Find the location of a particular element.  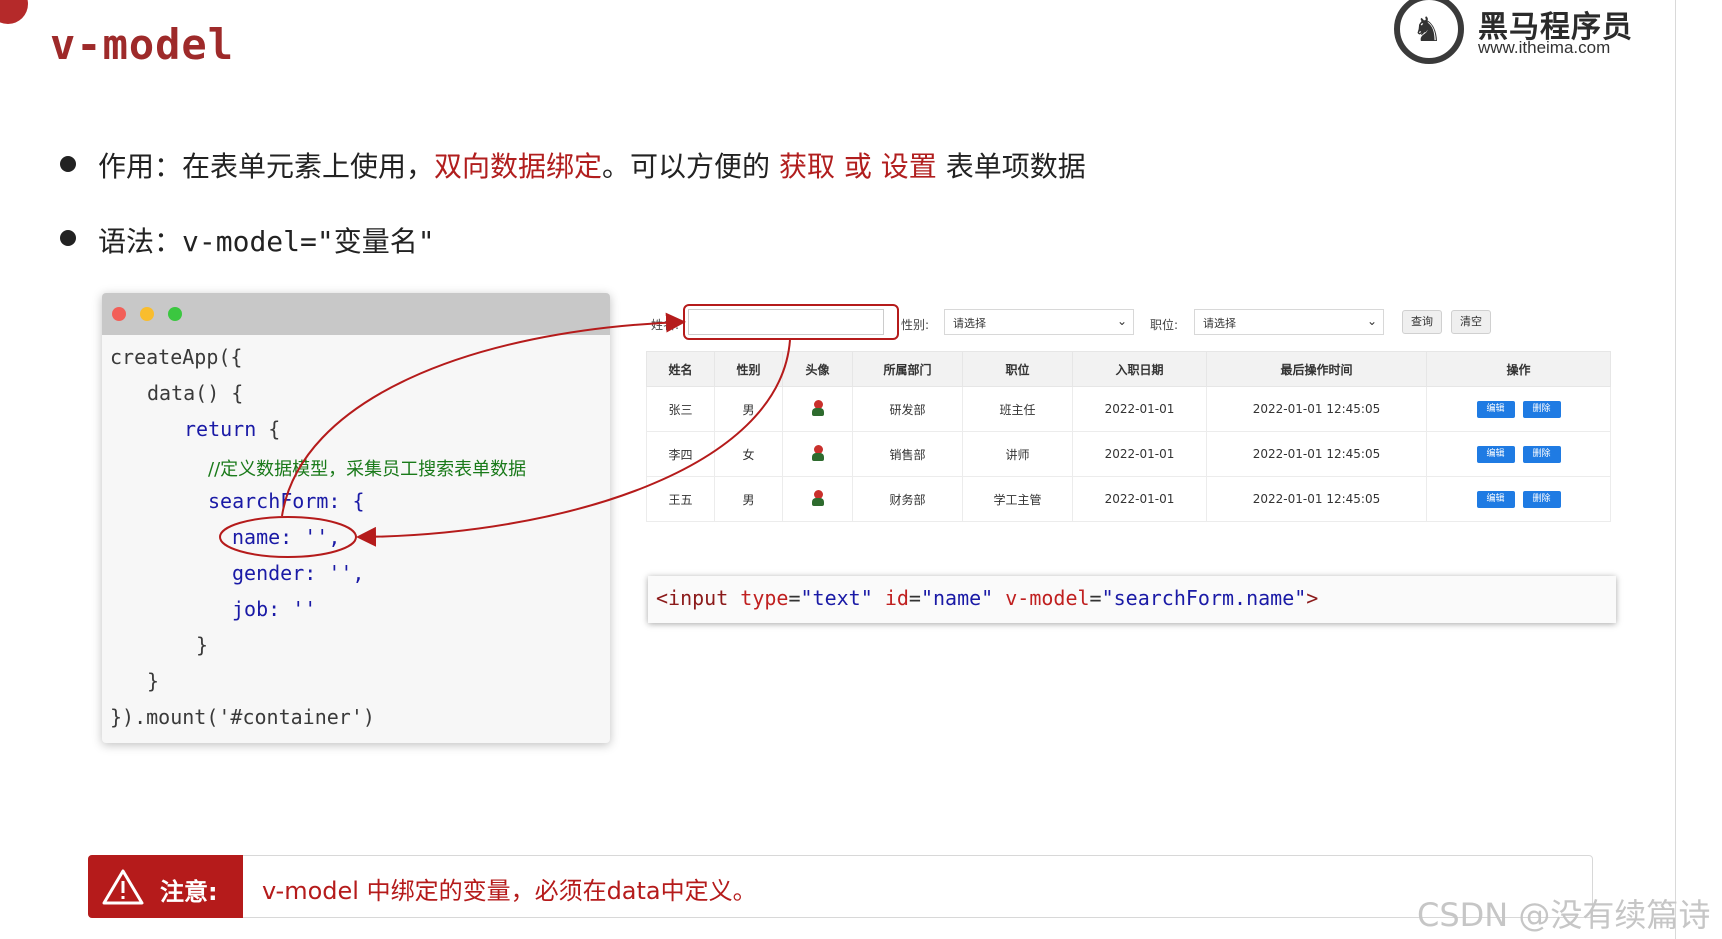

note-text: v-model 中绑定的变量，必须在data中定义。 is located at coordinates (509, 891).